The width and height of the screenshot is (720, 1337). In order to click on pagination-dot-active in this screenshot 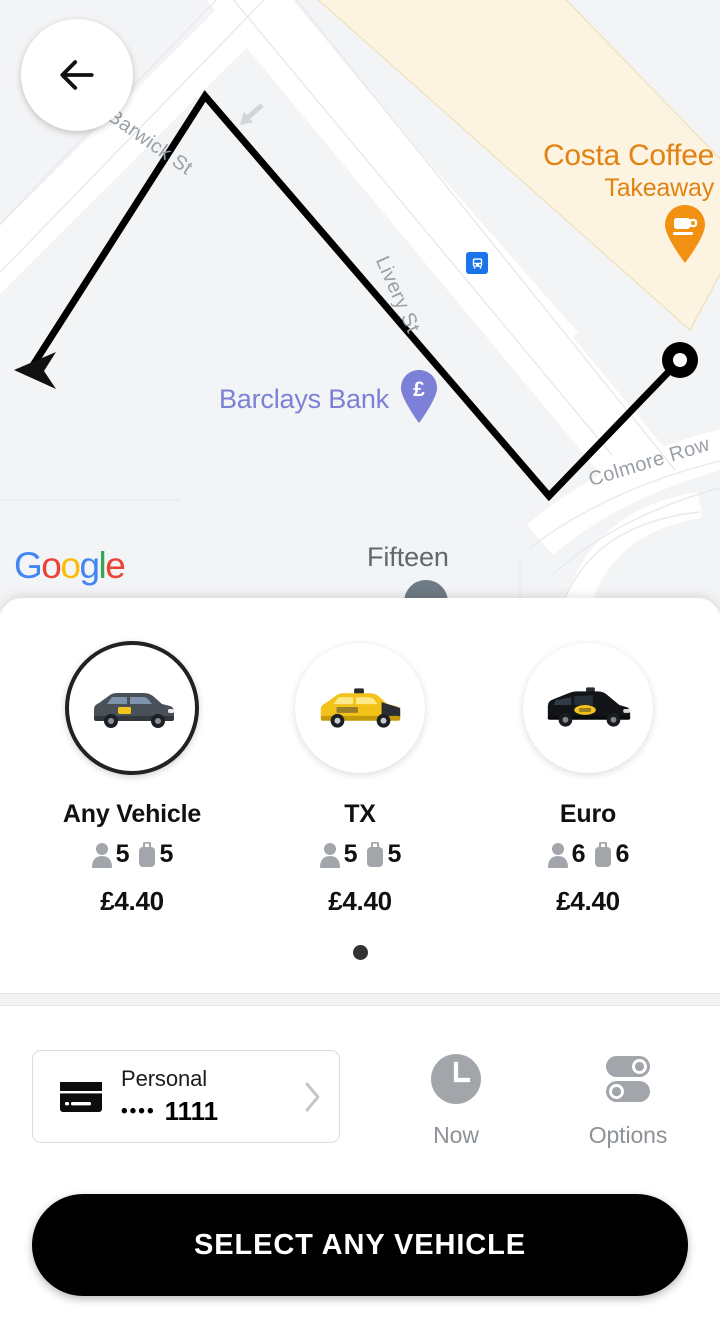, I will do `click(360, 952)`.